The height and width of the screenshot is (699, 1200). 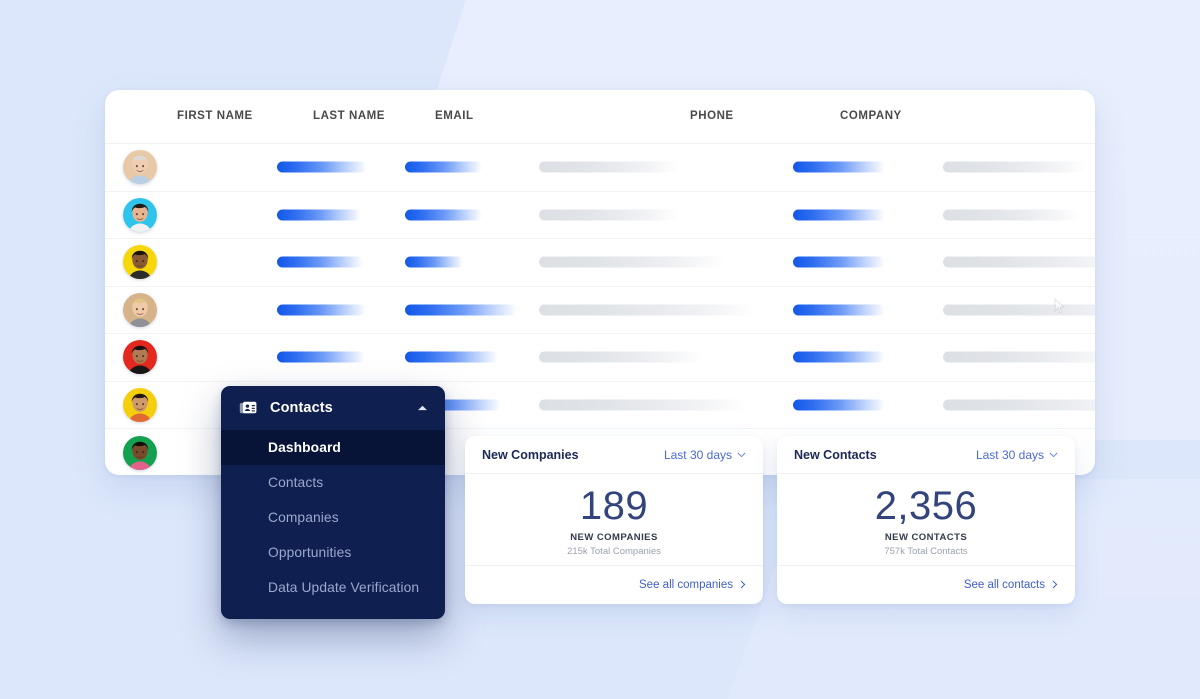 What do you see at coordinates (1004, 585) in the screenshot?
I see `see-all-contacts-link: See all contacts` at bounding box center [1004, 585].